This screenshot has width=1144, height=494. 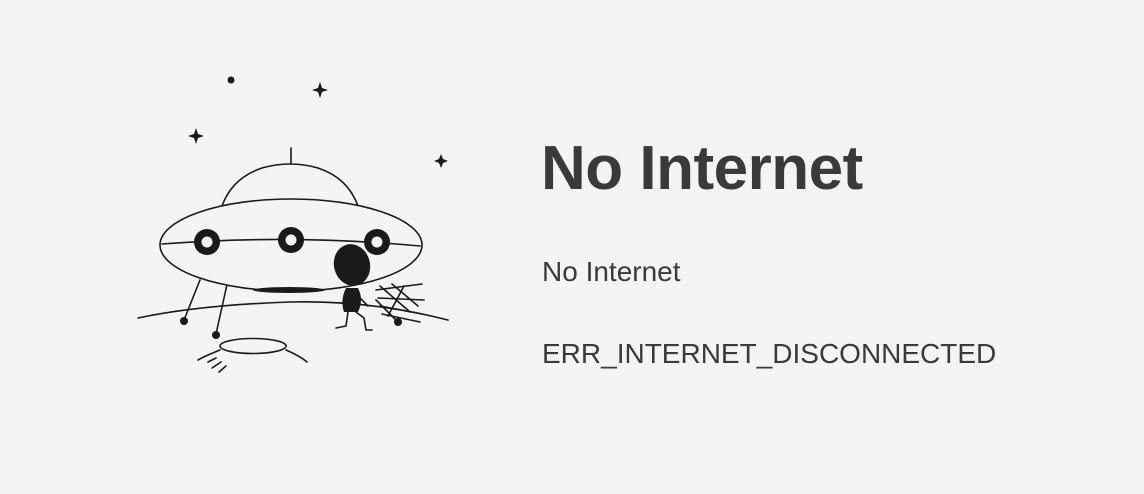 I want to click on error-description: No Internet, so click(x=611, y=271).